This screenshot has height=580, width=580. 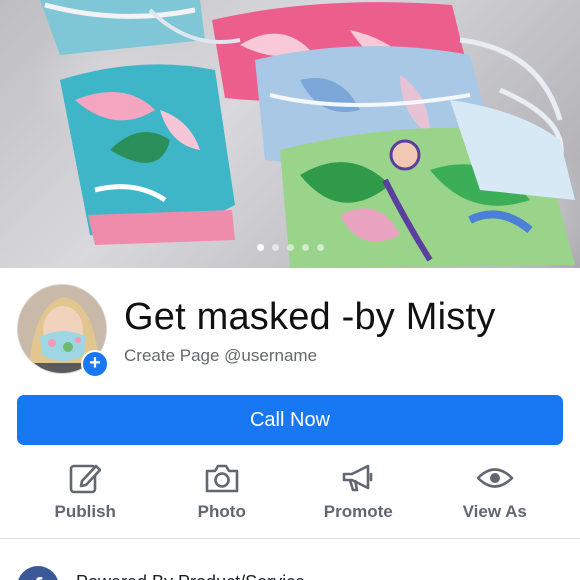 I want to click on create-username-link: Create Page @username, so click(x=220, y=356).